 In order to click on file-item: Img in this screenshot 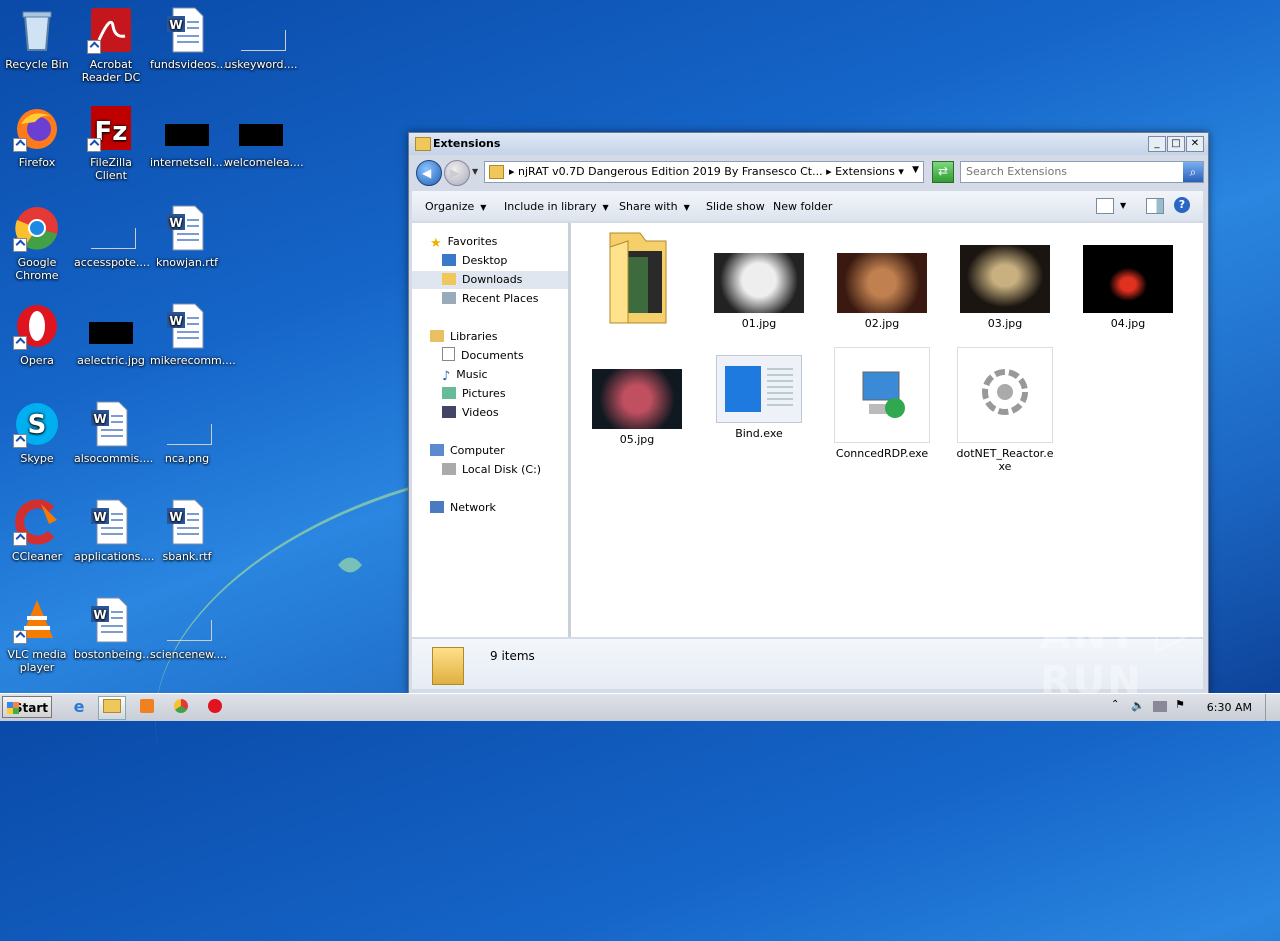, I will do `click(637, 277)`.